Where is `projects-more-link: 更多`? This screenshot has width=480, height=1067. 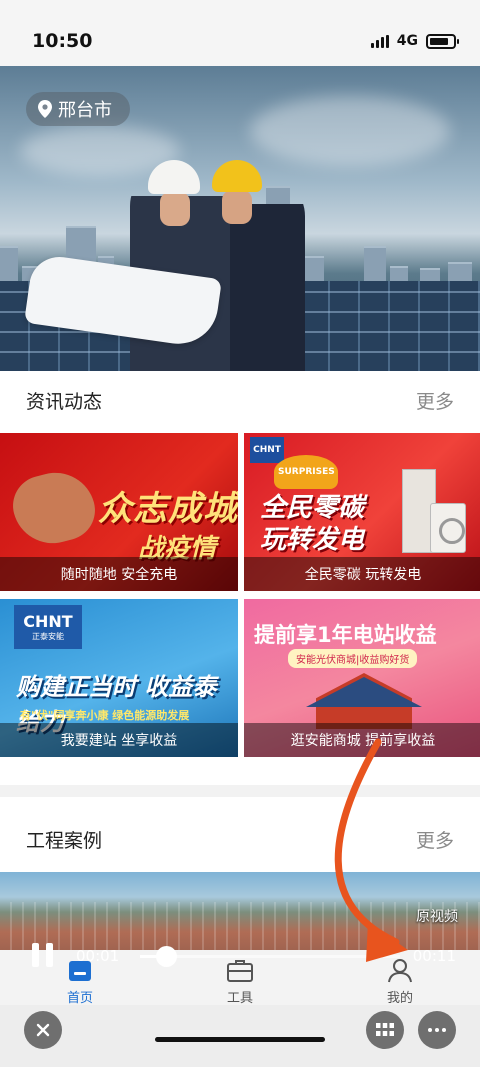 projects-more-link: 更多 is located at coordinates (435, 839).